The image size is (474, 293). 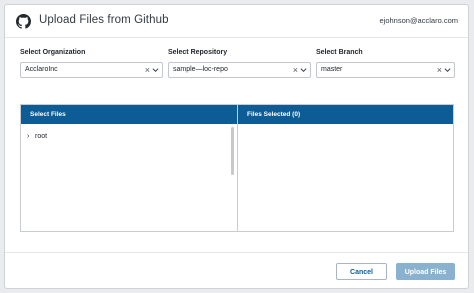 I want to click on panel-divider, so click(x=237, y=168).